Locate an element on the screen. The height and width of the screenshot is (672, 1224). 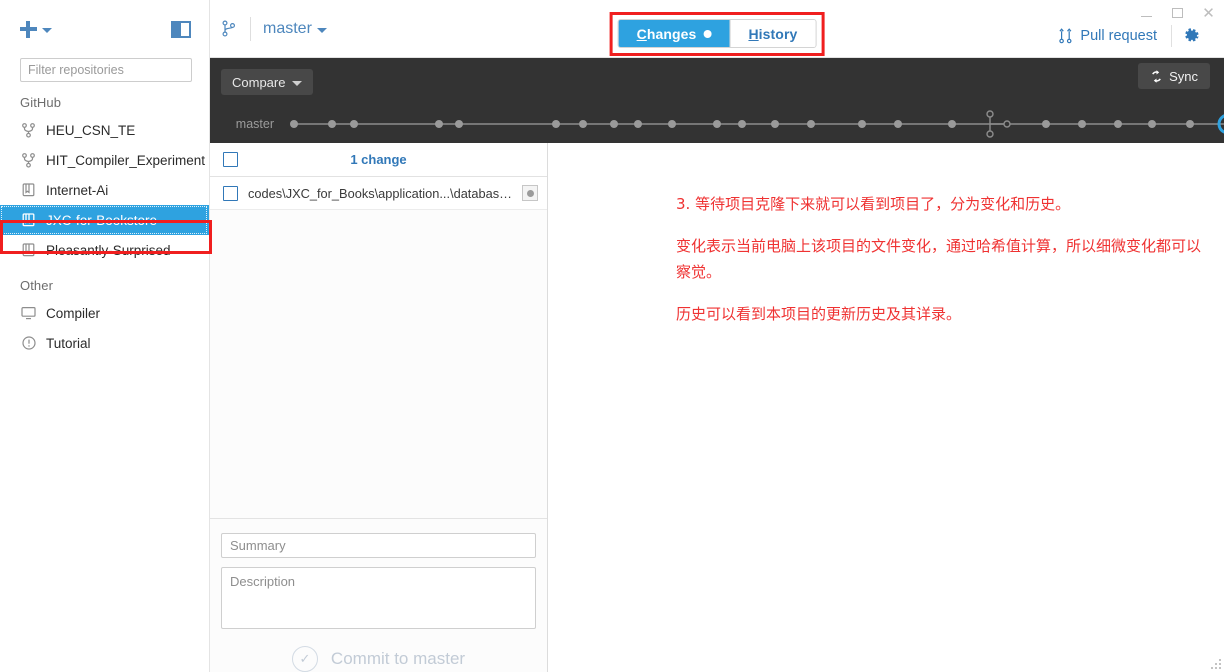
sync-label: Sync is located at coordinates (1183, 76).